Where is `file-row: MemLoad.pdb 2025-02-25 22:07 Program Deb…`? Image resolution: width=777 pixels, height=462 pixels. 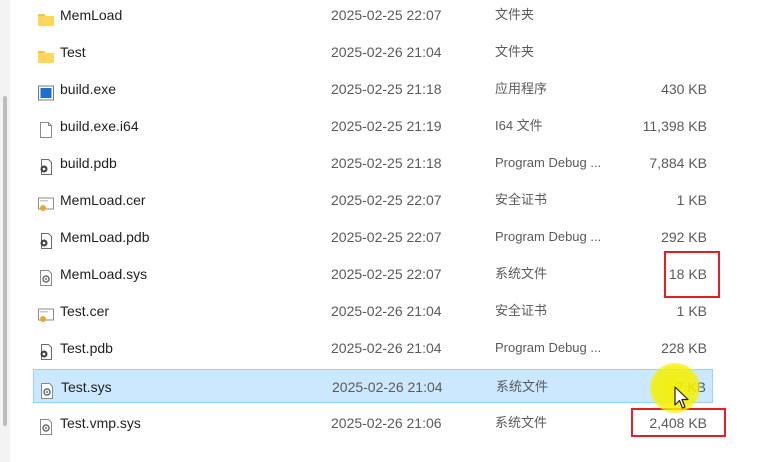 file-row: MemLoad.pdb 2025-02-25 22:07 Program Deb… is located at coordinates (373, 237).